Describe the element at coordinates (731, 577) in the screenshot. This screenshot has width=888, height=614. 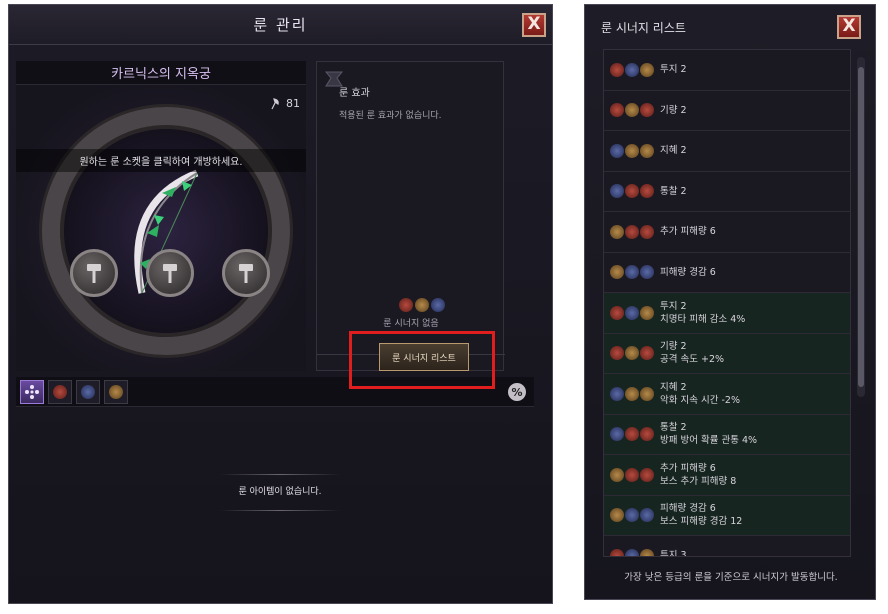
I see `synergy-footer: 가장 낮은 등급의 룬을 기준으로 시너지가 발동합니다.` at that location.